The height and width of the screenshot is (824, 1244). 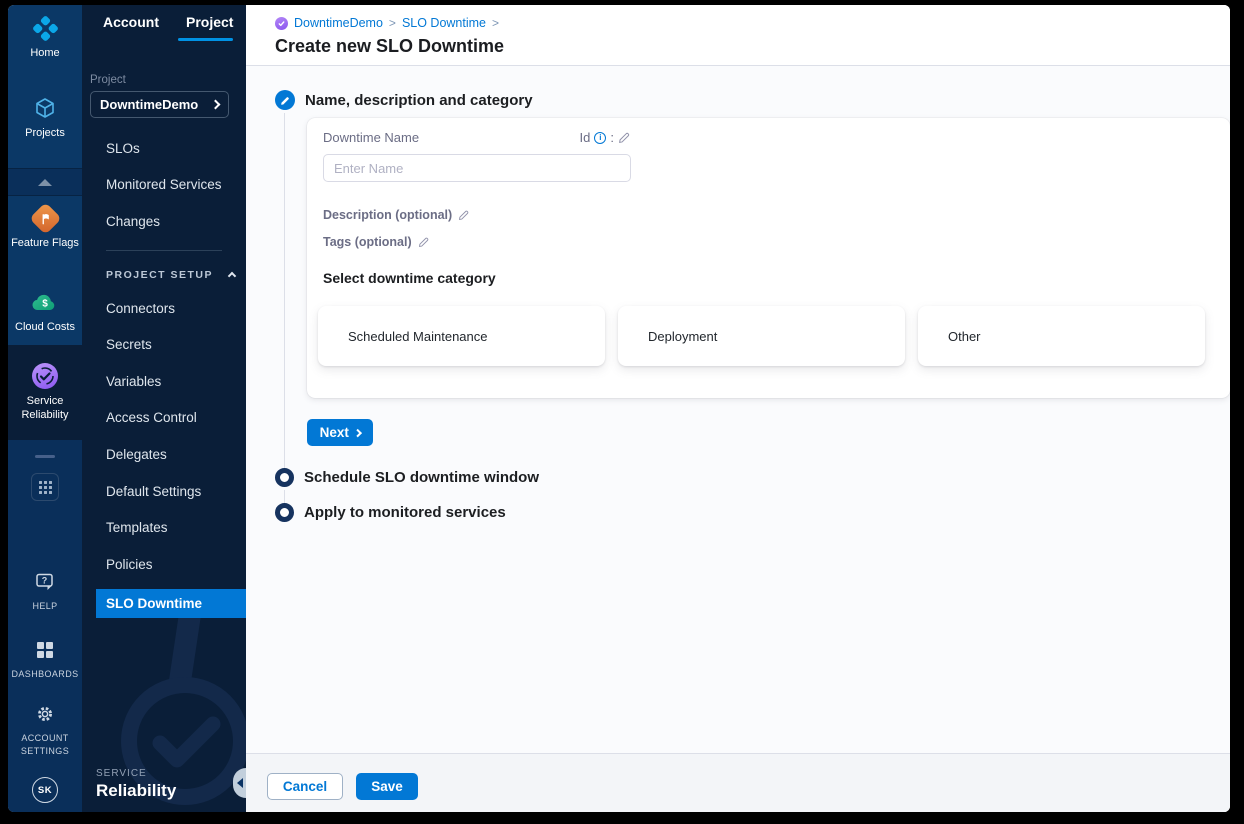 What do you see at coordinates (45, 674) in the screenshot?
I see `rail-item-label: DASHBOARDS` at bounding box center [45, 674].